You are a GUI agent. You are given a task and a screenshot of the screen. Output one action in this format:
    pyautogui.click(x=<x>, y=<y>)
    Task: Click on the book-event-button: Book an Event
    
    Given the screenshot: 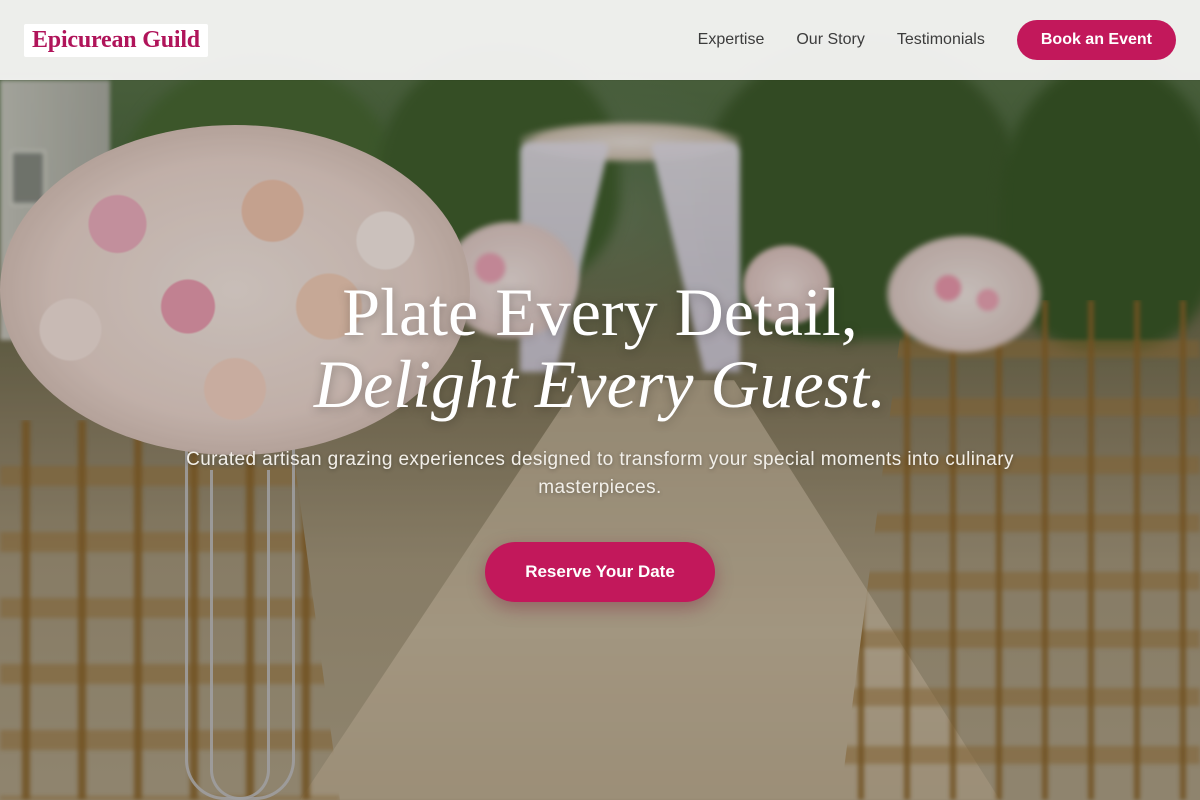 What is the action you would take?
    pyautogui.click(x=1096, y=40)
    